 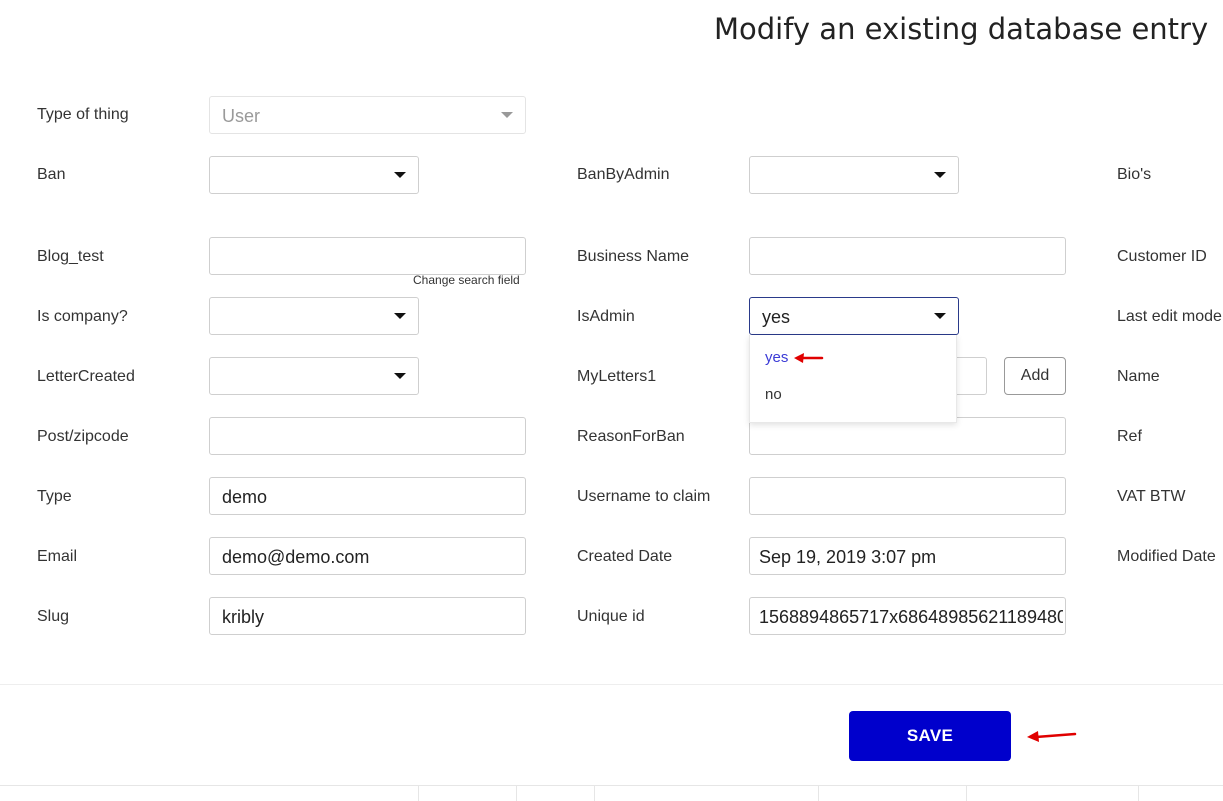 I want to click on post-zipcode-label: Post/zipcode, so click(x=83, y=436).